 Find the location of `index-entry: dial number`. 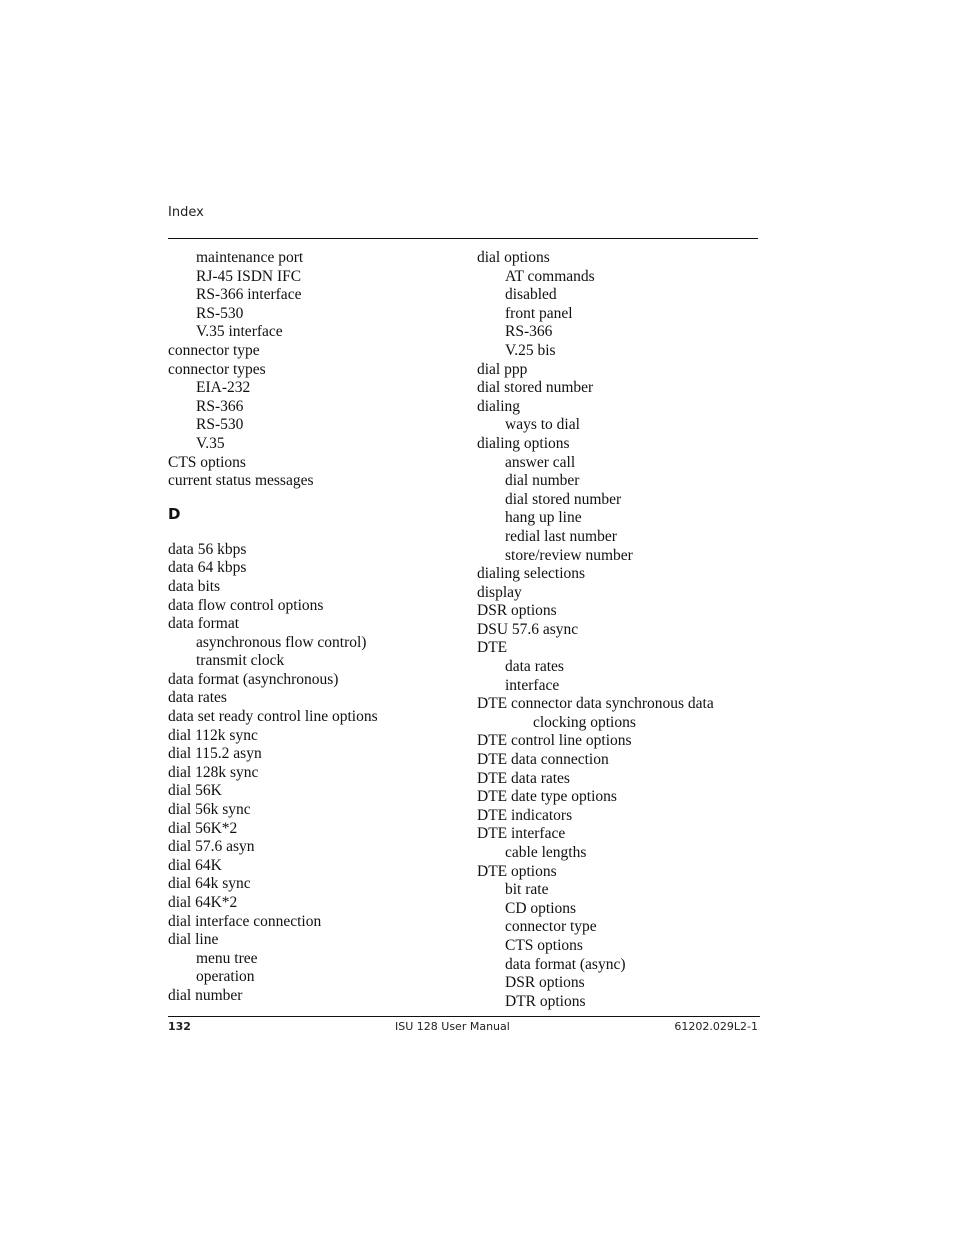

index-entry: dial number is located at coordinates (205, 995).